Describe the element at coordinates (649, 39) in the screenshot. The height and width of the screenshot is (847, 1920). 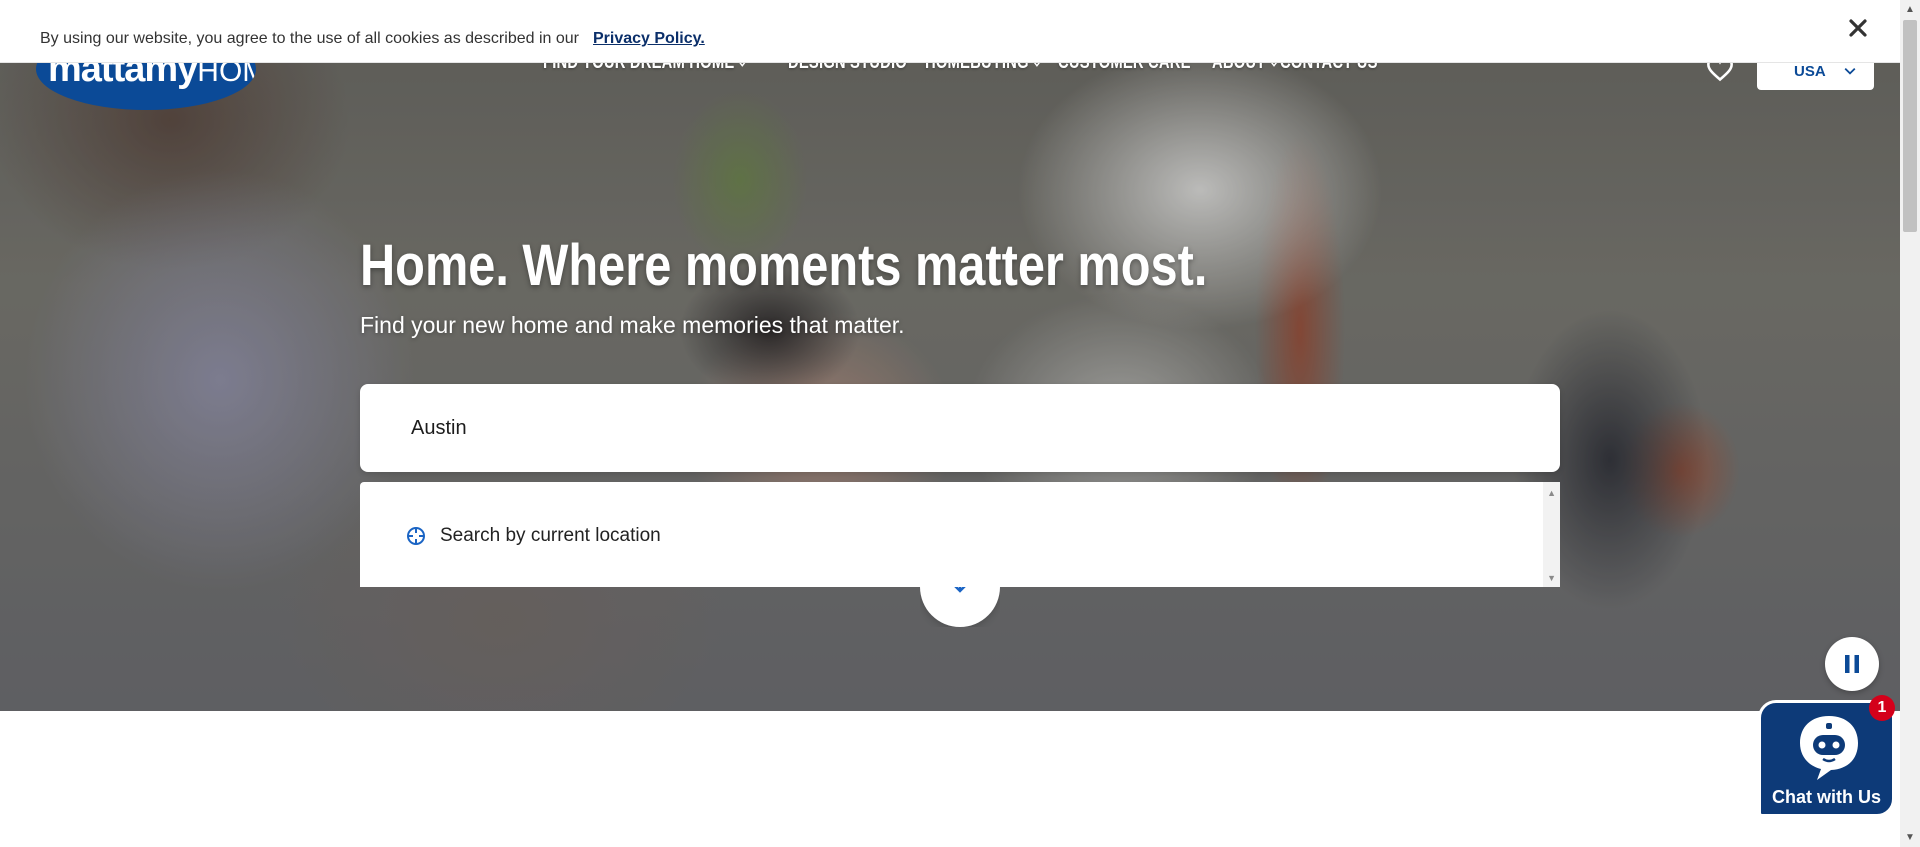
I see `privacy-policy-link: Privacy Policy.` at that location.